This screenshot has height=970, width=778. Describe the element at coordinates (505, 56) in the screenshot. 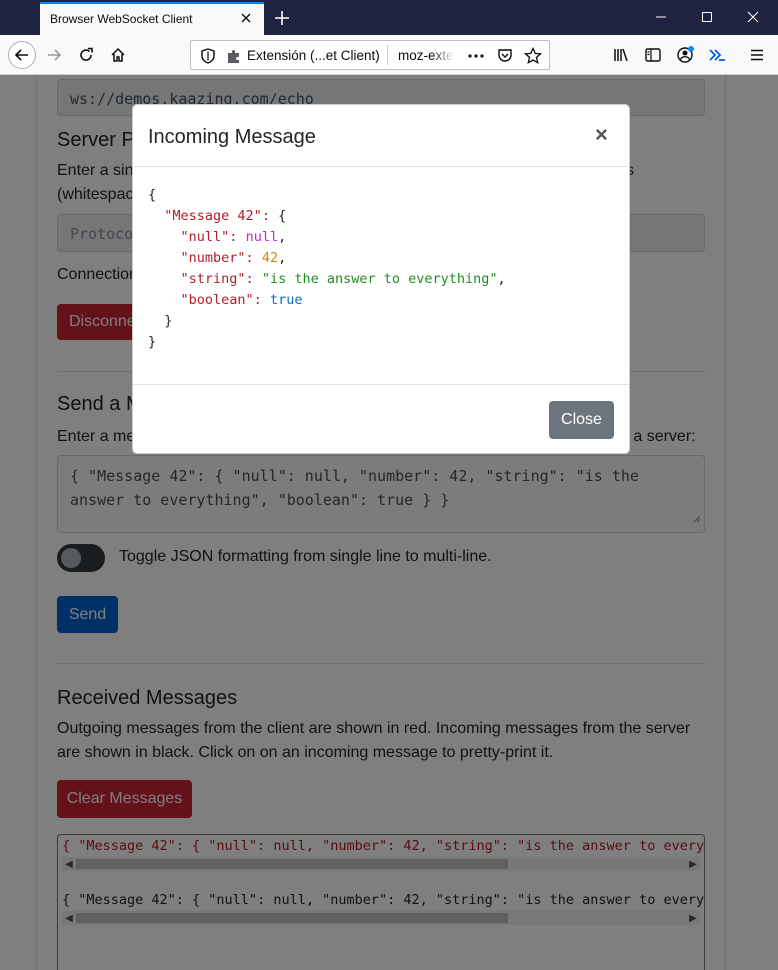

I see `pocket-icon` at that location.